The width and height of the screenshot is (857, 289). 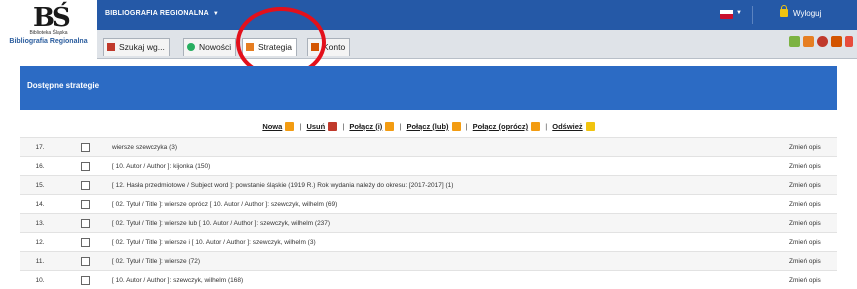 I want to click on new-strategy-link: Nowa, so click(x=272, y=126).